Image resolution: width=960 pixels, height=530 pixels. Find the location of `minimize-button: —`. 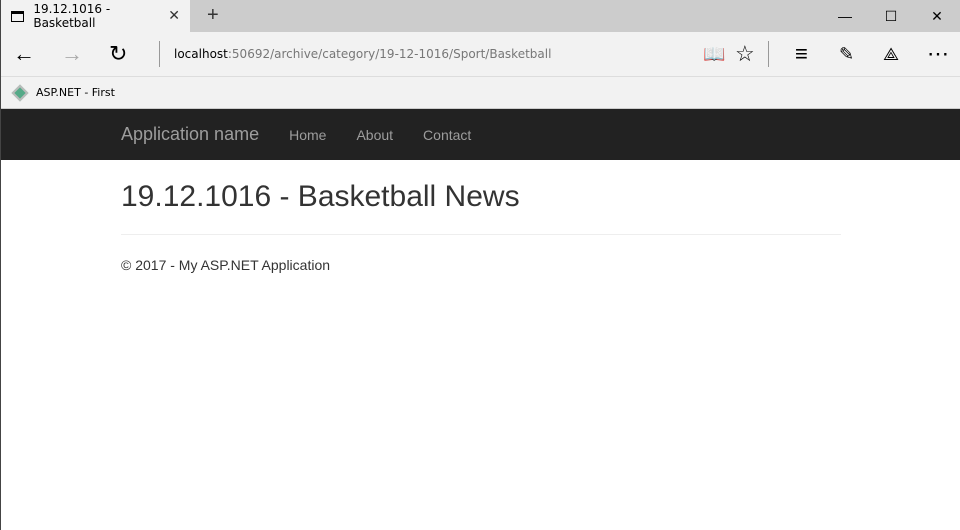

minimize-button: — is located at coordinates (845, 16).